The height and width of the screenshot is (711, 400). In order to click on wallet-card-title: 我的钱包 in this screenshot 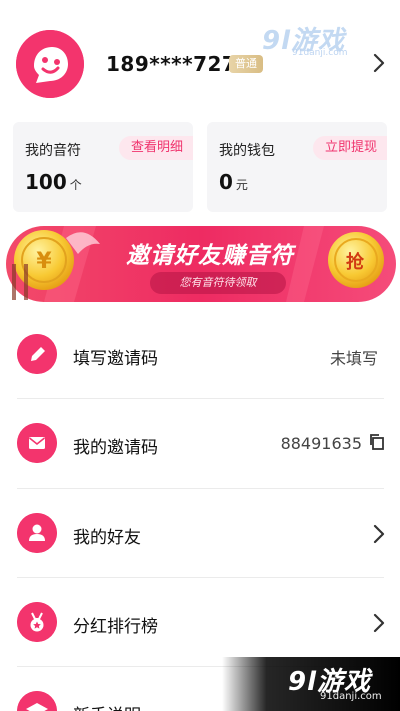, I will do `click(247, 151)`.